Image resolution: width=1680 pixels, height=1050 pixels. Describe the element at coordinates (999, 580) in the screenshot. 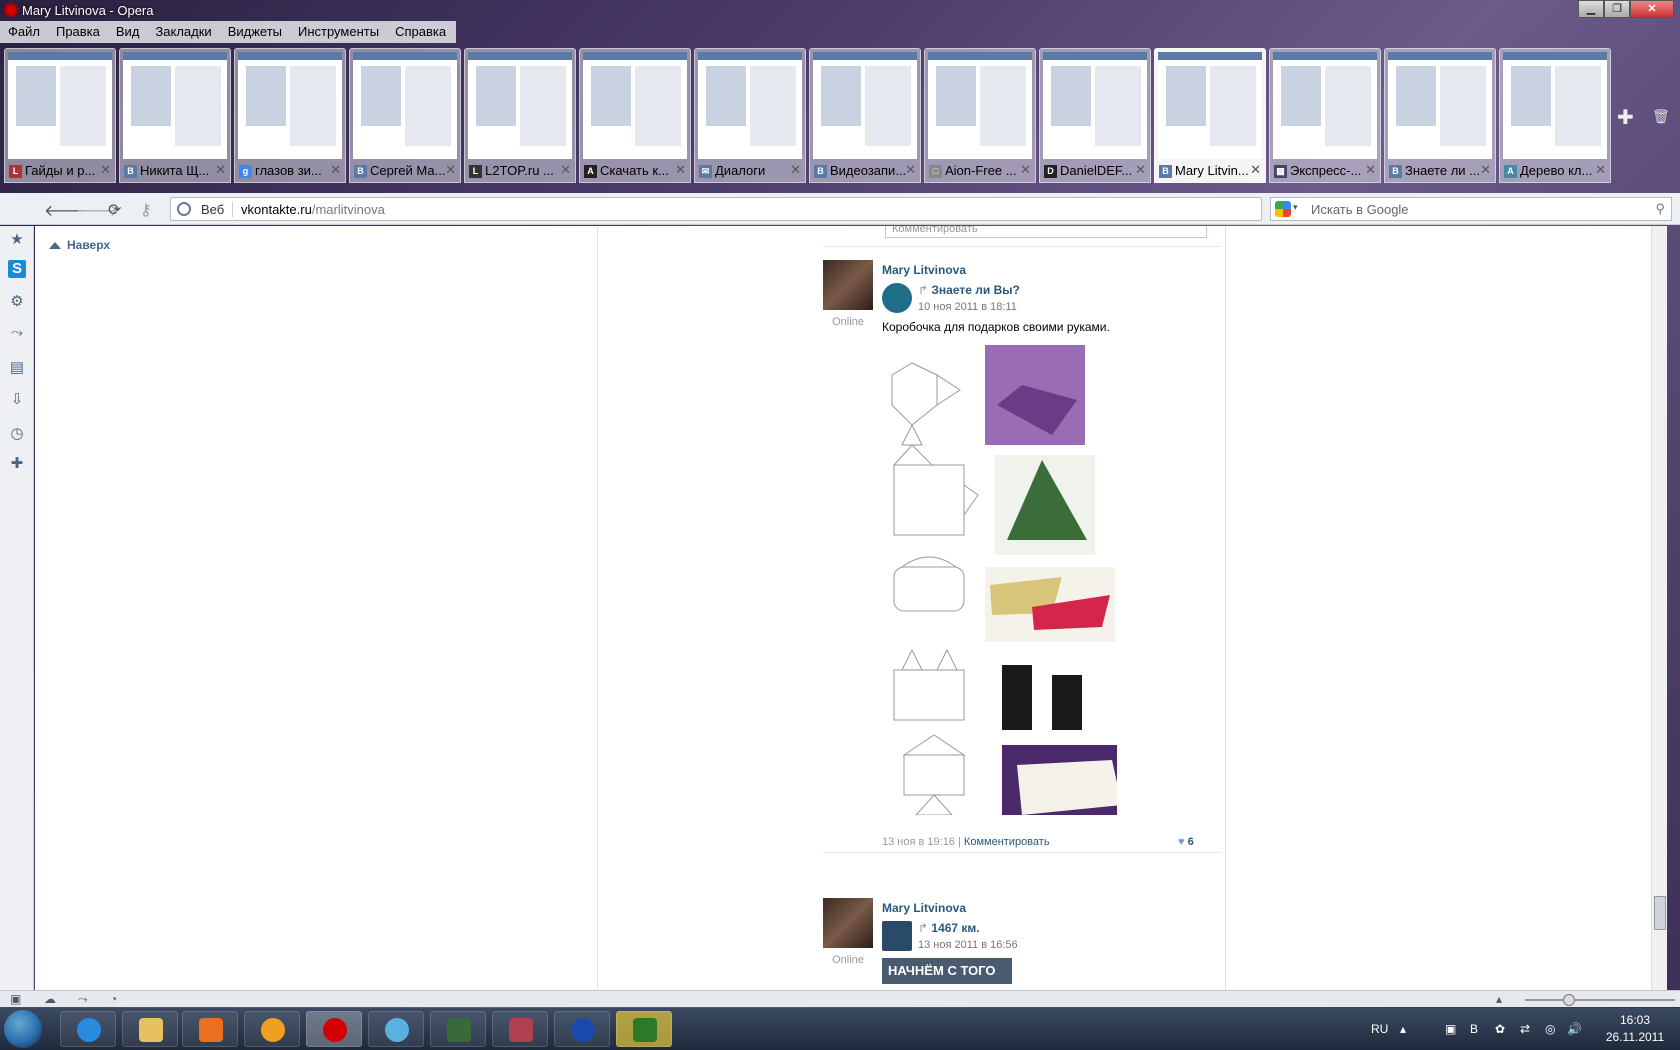

I see `post-image-gift-box-templates` at that location.